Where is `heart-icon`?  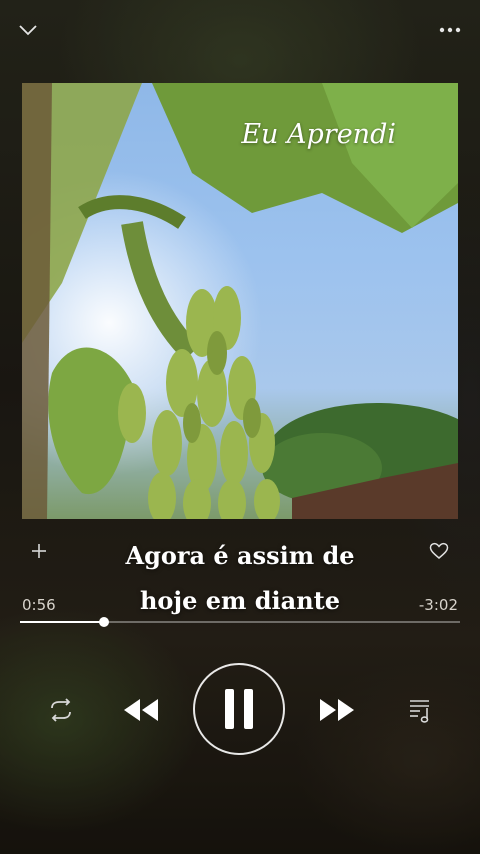 heart-icon is located at coordinates (439, 551).